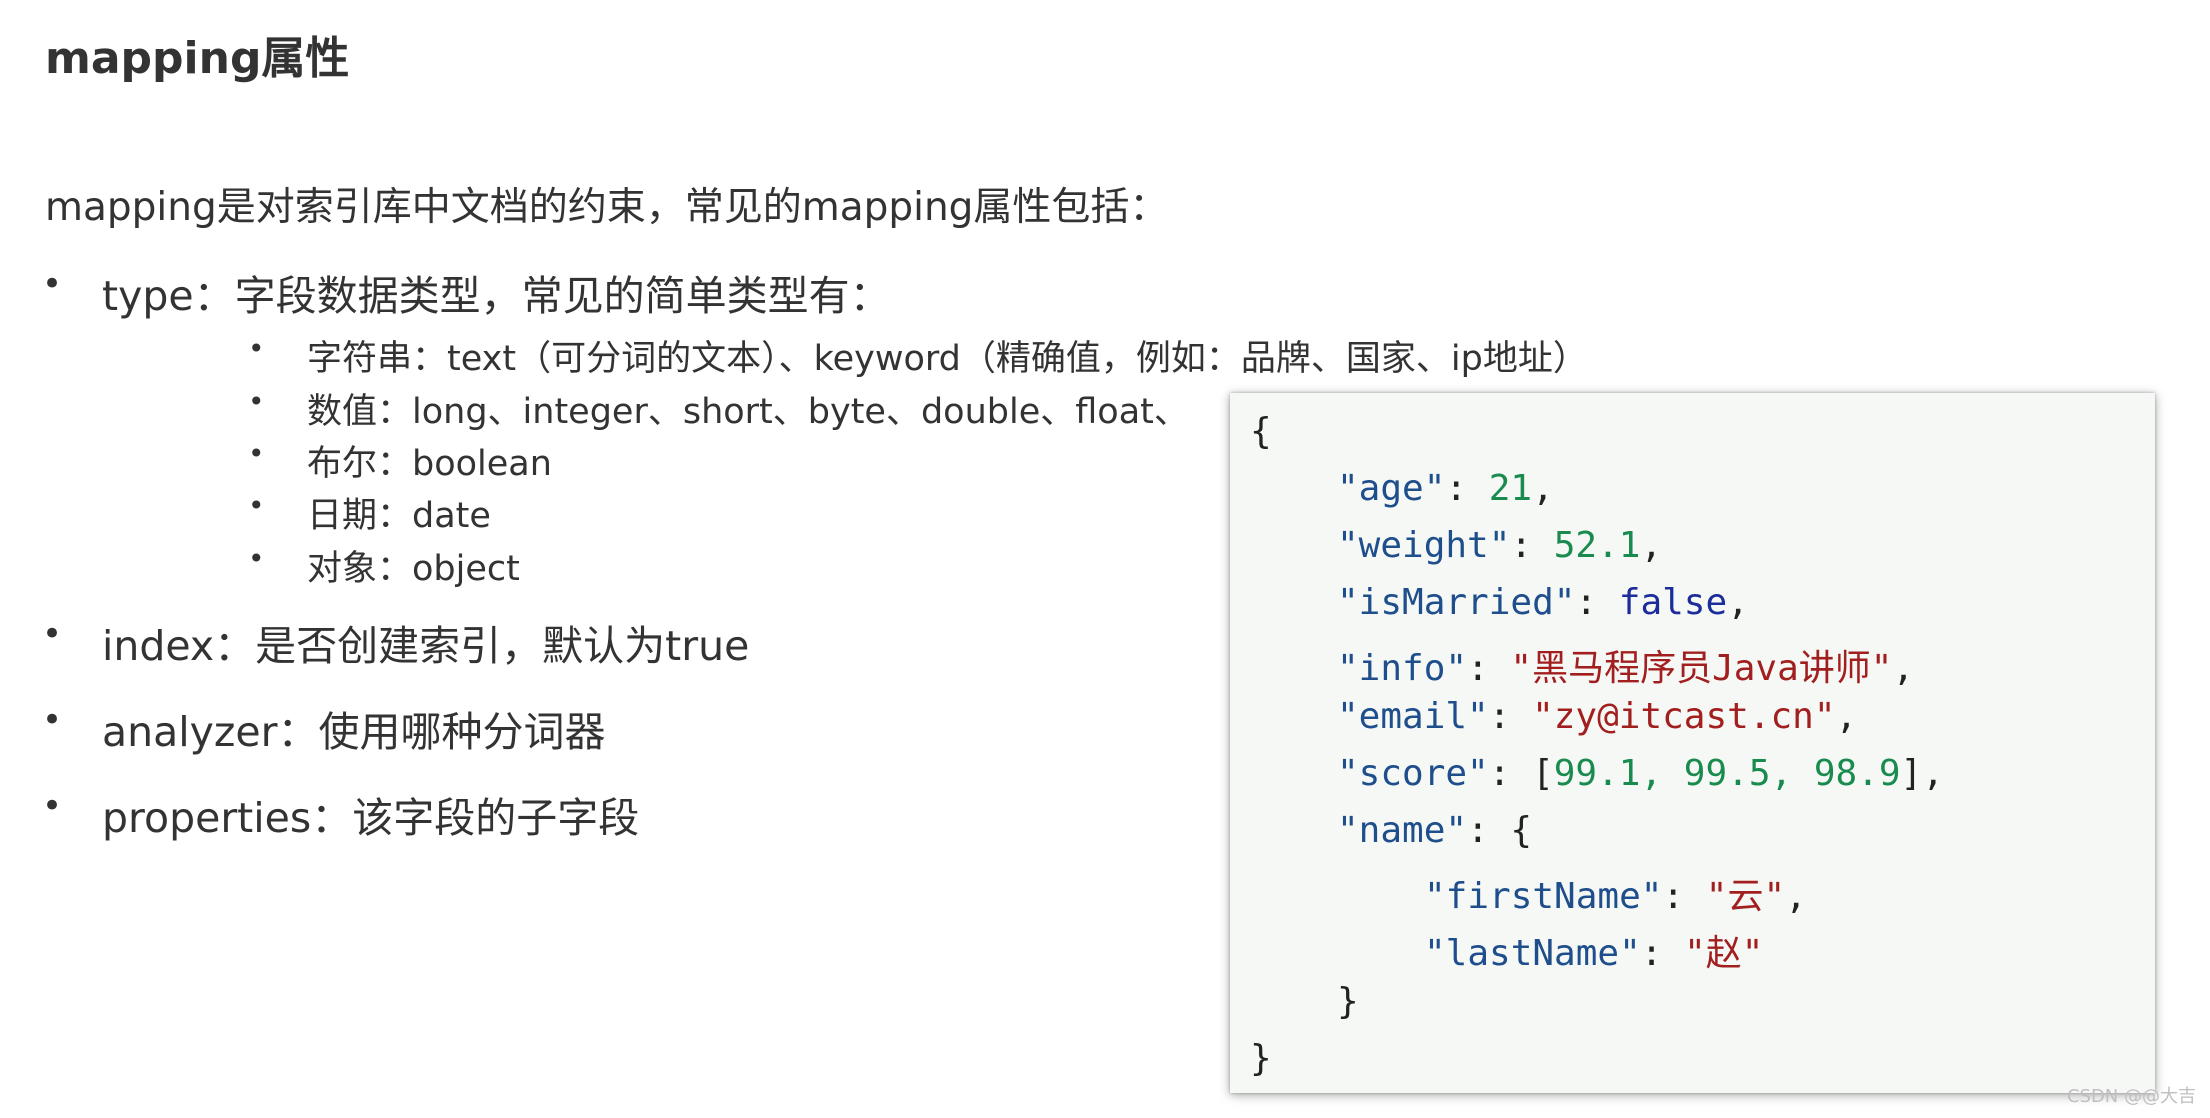  I want to click on code-line-firstname: "firstName": "云",, so click(1615, 896).